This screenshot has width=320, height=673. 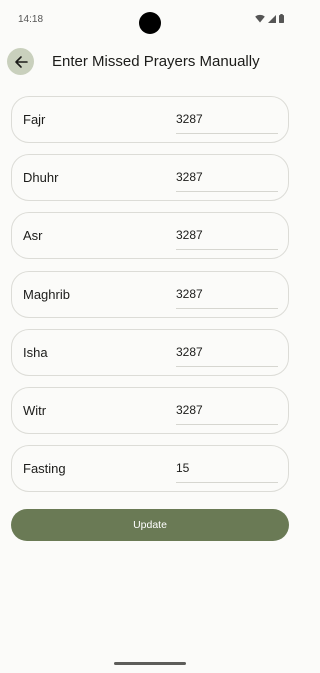 What do you see at coordinates (227, 470) in the screenshot?
I see `fasting-count-input` at bounding box center [227, 470].